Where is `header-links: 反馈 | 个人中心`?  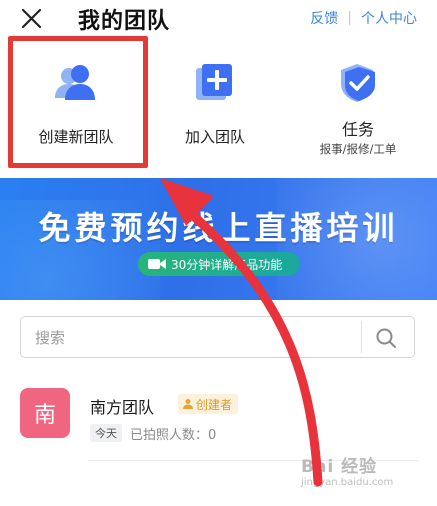
header-links: 反馈 | 个人中心 is located at coordinates (363, 18).